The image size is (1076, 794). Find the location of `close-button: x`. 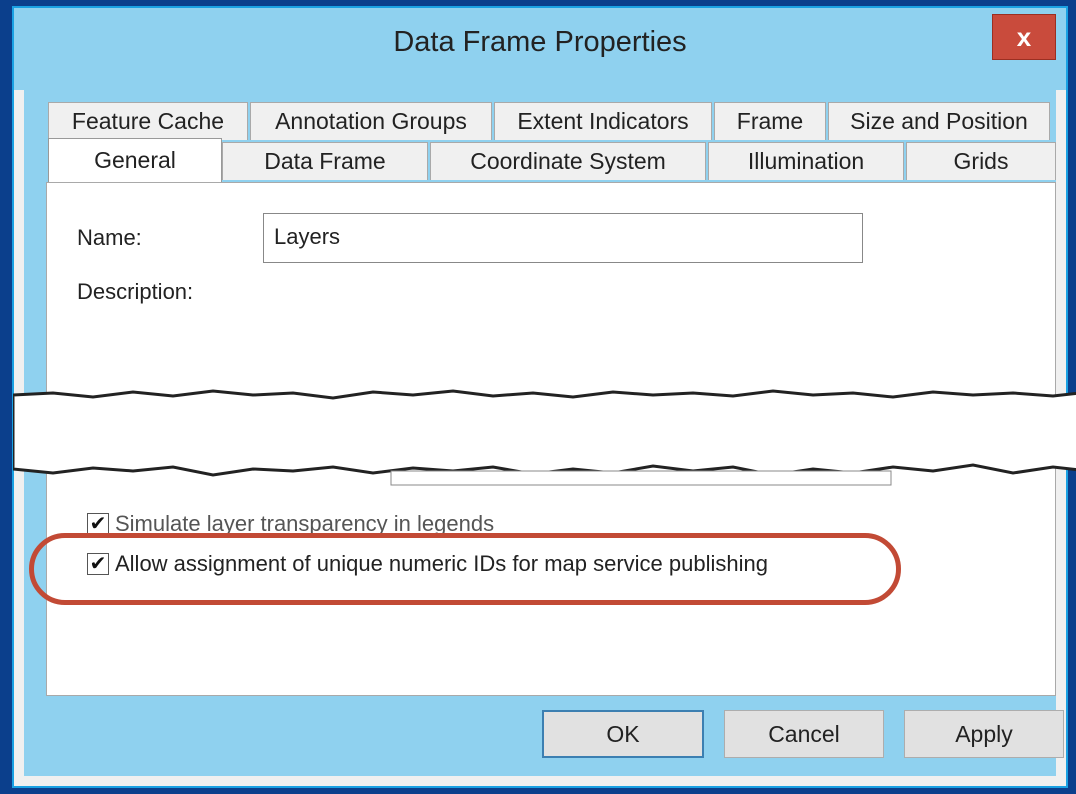

close-button: x is located at coordinates (1024, 37).